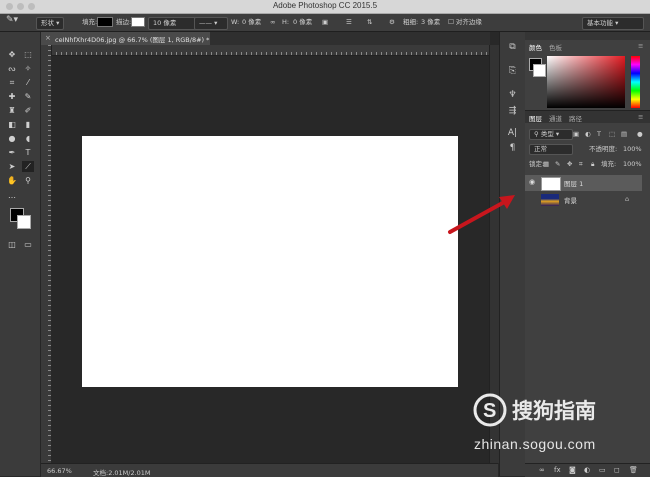  Describe the element at coordinates (602, 470) in the screenshot. I see `new-group-icon: ▭` at that location.